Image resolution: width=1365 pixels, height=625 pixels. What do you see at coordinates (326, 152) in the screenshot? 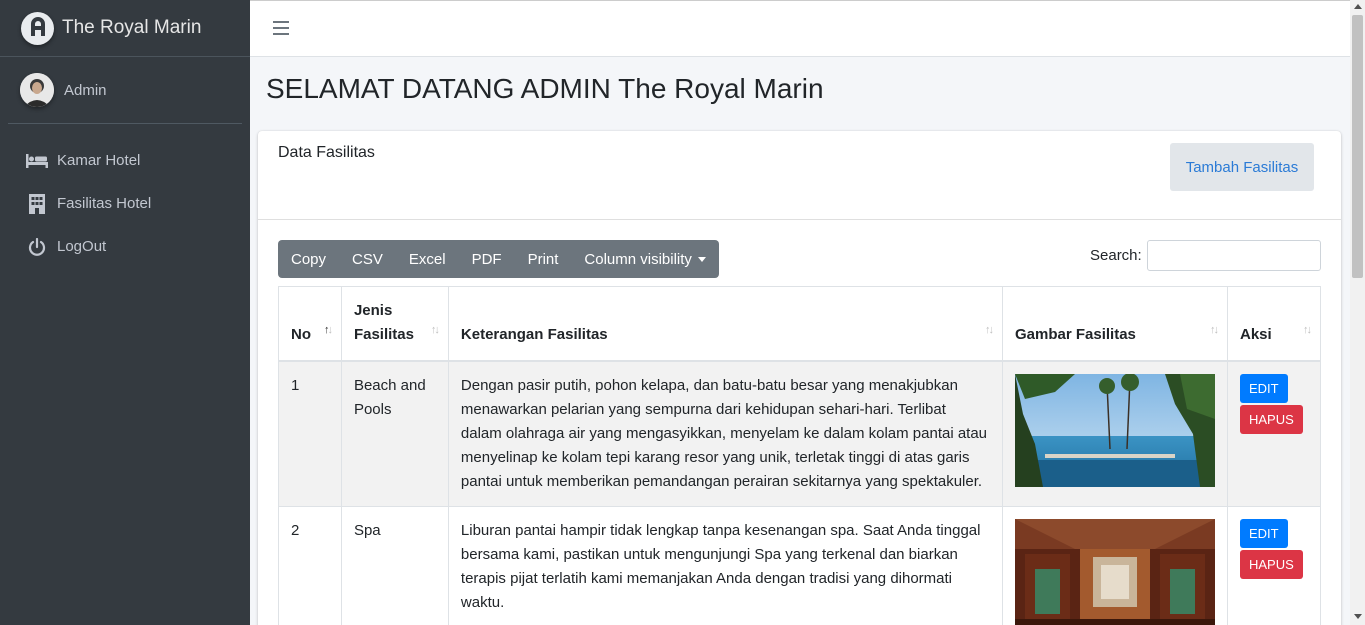
I see `card-title: Data Fasilitas` at bounding box center [326, 152].